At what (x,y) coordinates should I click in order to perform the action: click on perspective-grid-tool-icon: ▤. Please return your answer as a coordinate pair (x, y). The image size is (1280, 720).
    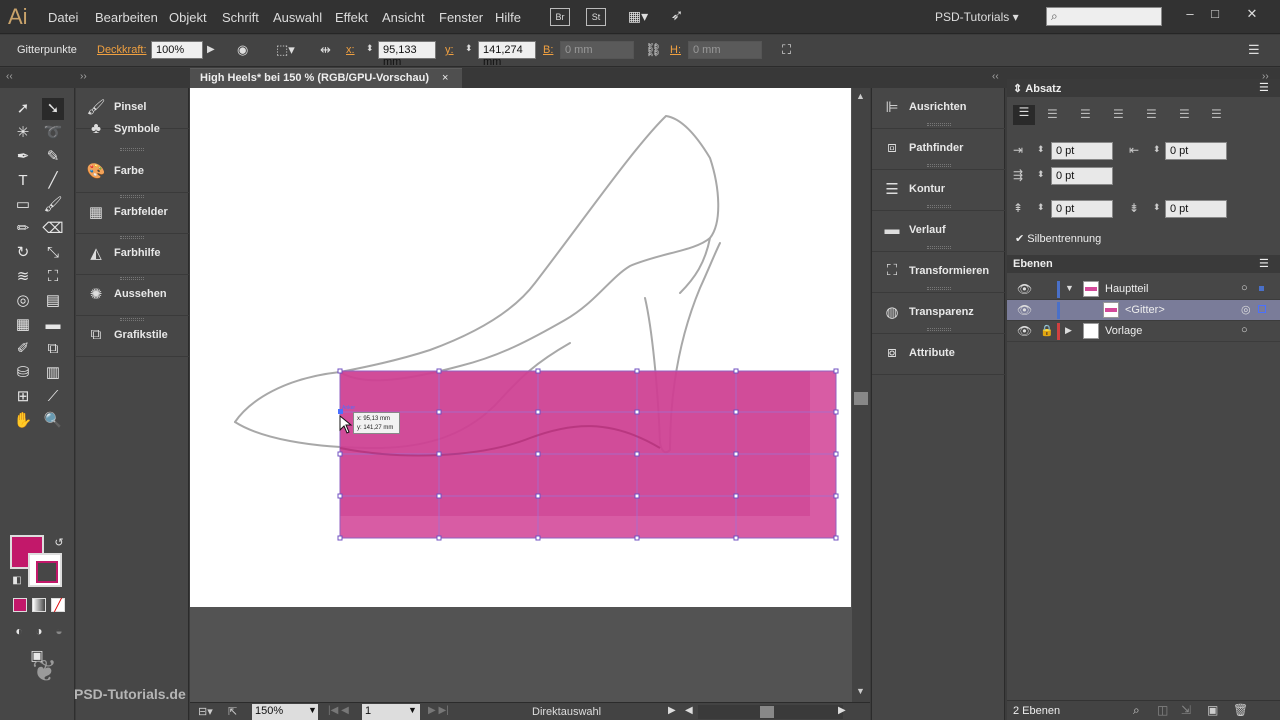
    Looking at the image, I should click on (53, 301).